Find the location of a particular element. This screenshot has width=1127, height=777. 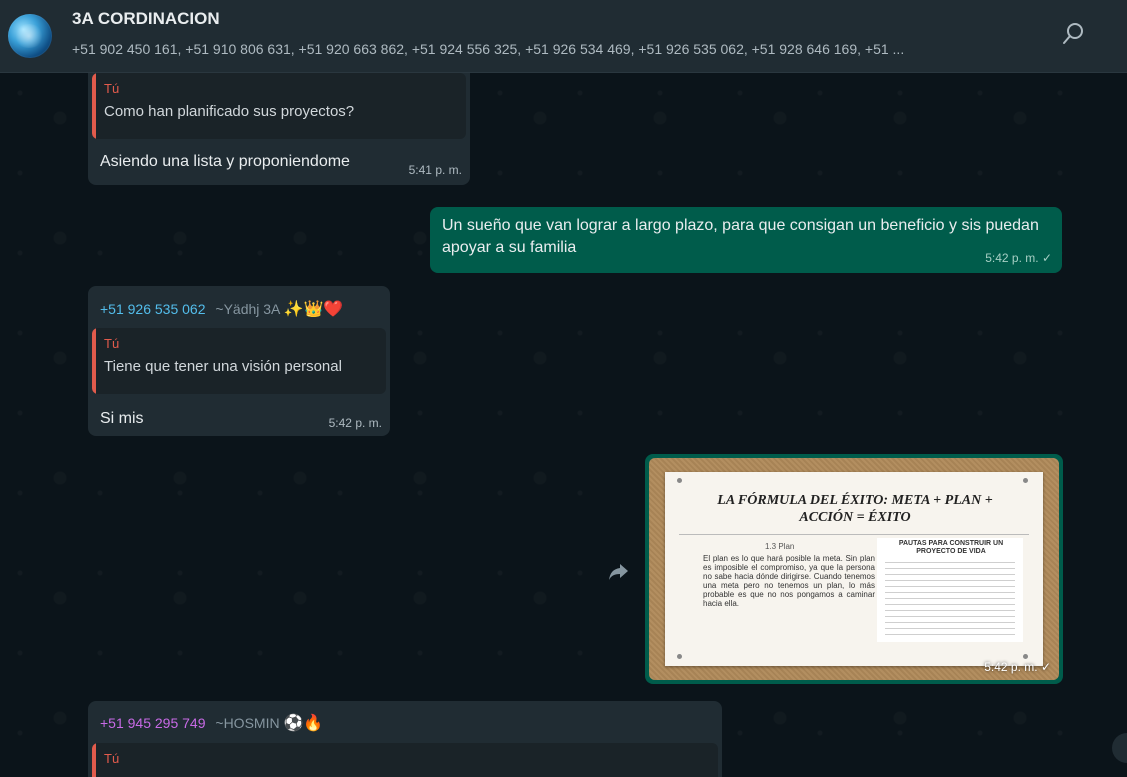

forward-button is located at coordinates (619, 571).